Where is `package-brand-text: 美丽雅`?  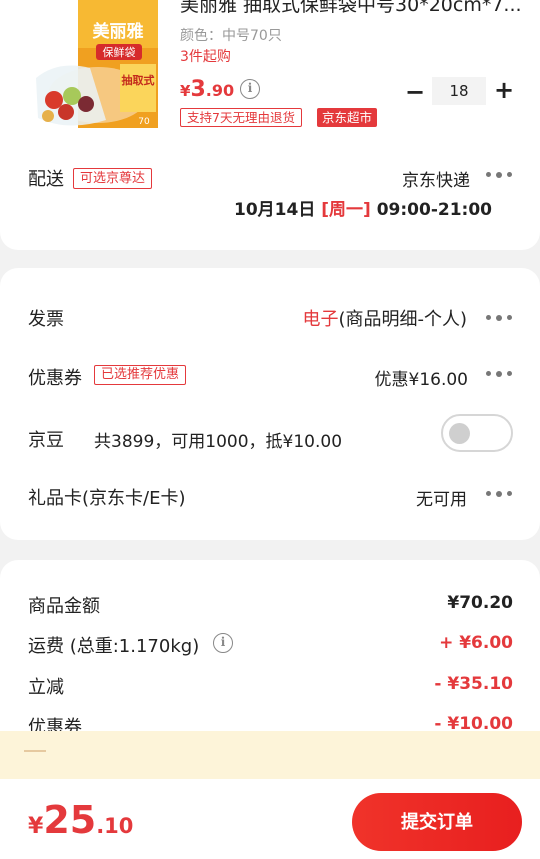
package-brand-text: 美丽雅 is located at coordinates (118, 31).